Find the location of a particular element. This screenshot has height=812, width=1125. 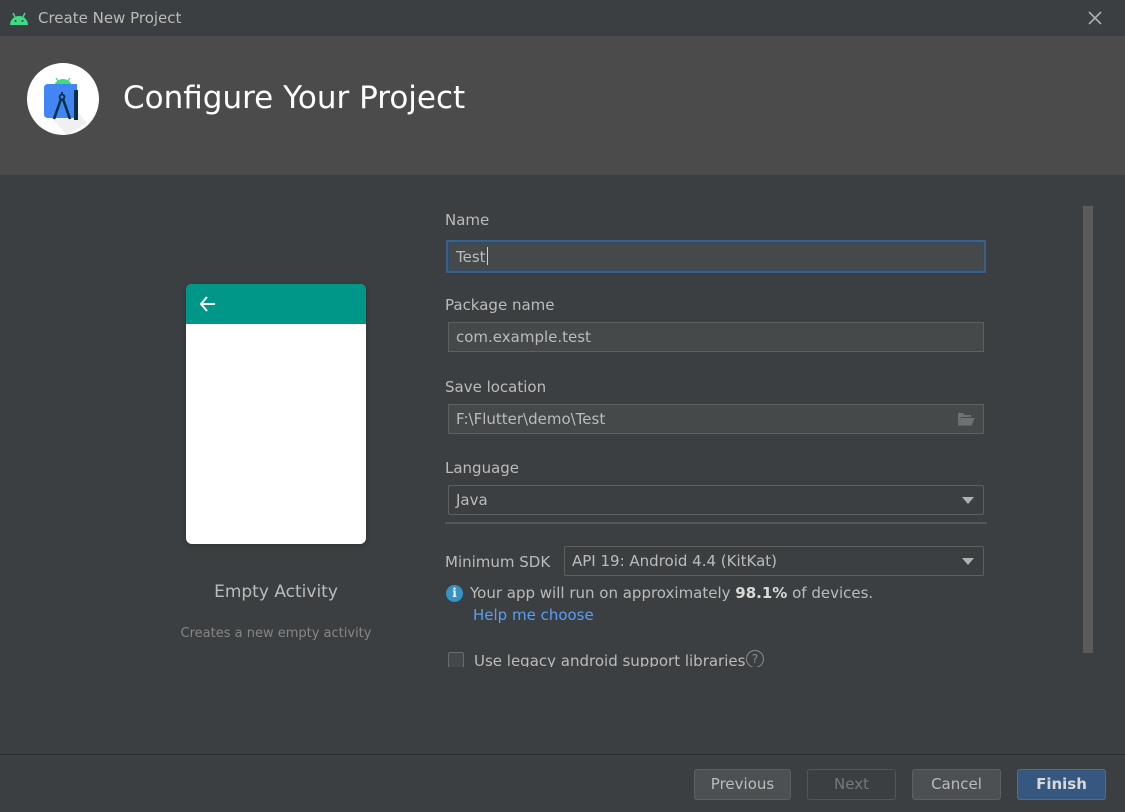

folder-open-icon is located at coordinates (966, 419).